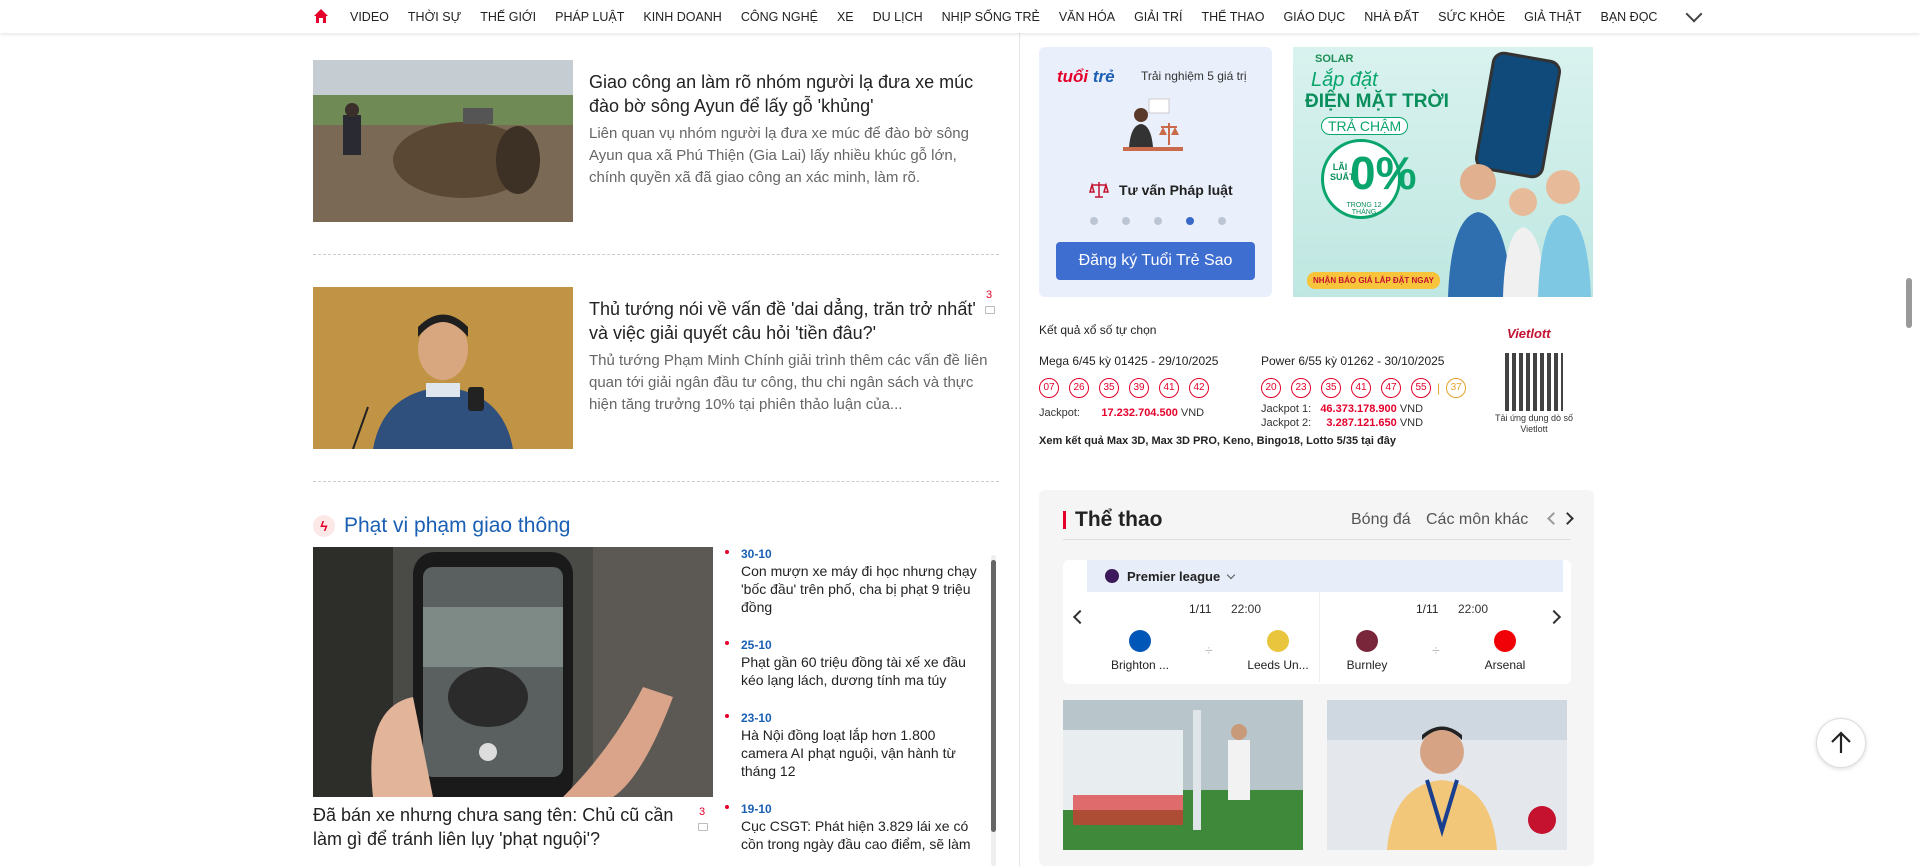 This screenshot has width=1920, height=866. What do you see at coordinates (1318, 524) in the screenshot?
I see `sport-header: Thể thao Bóng đá Các môn khác` at bounding box center [1318, 524].